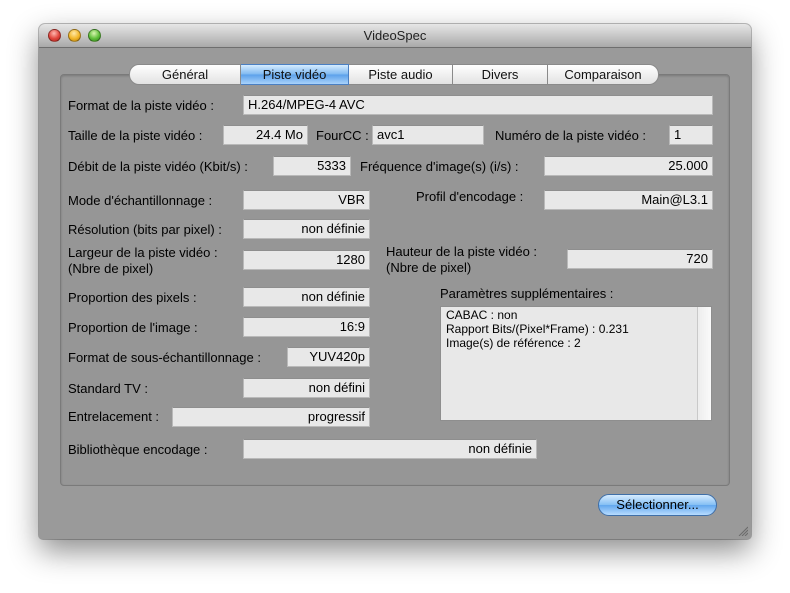 The width and height of the screenshot is (790, 593). What do you see at coordinates (482, 315) in the screenshot?
I see `params-line: CABAC : non` at bounding box center [482, 315].